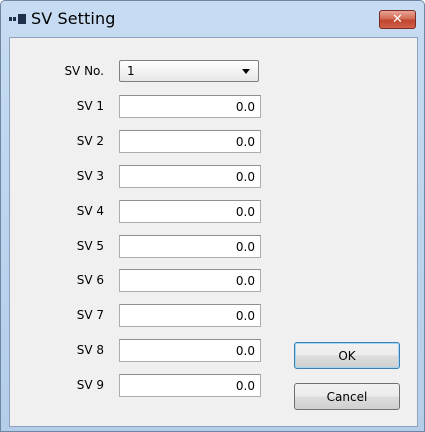  I want to click on sv-2-input, so click(190, 141).